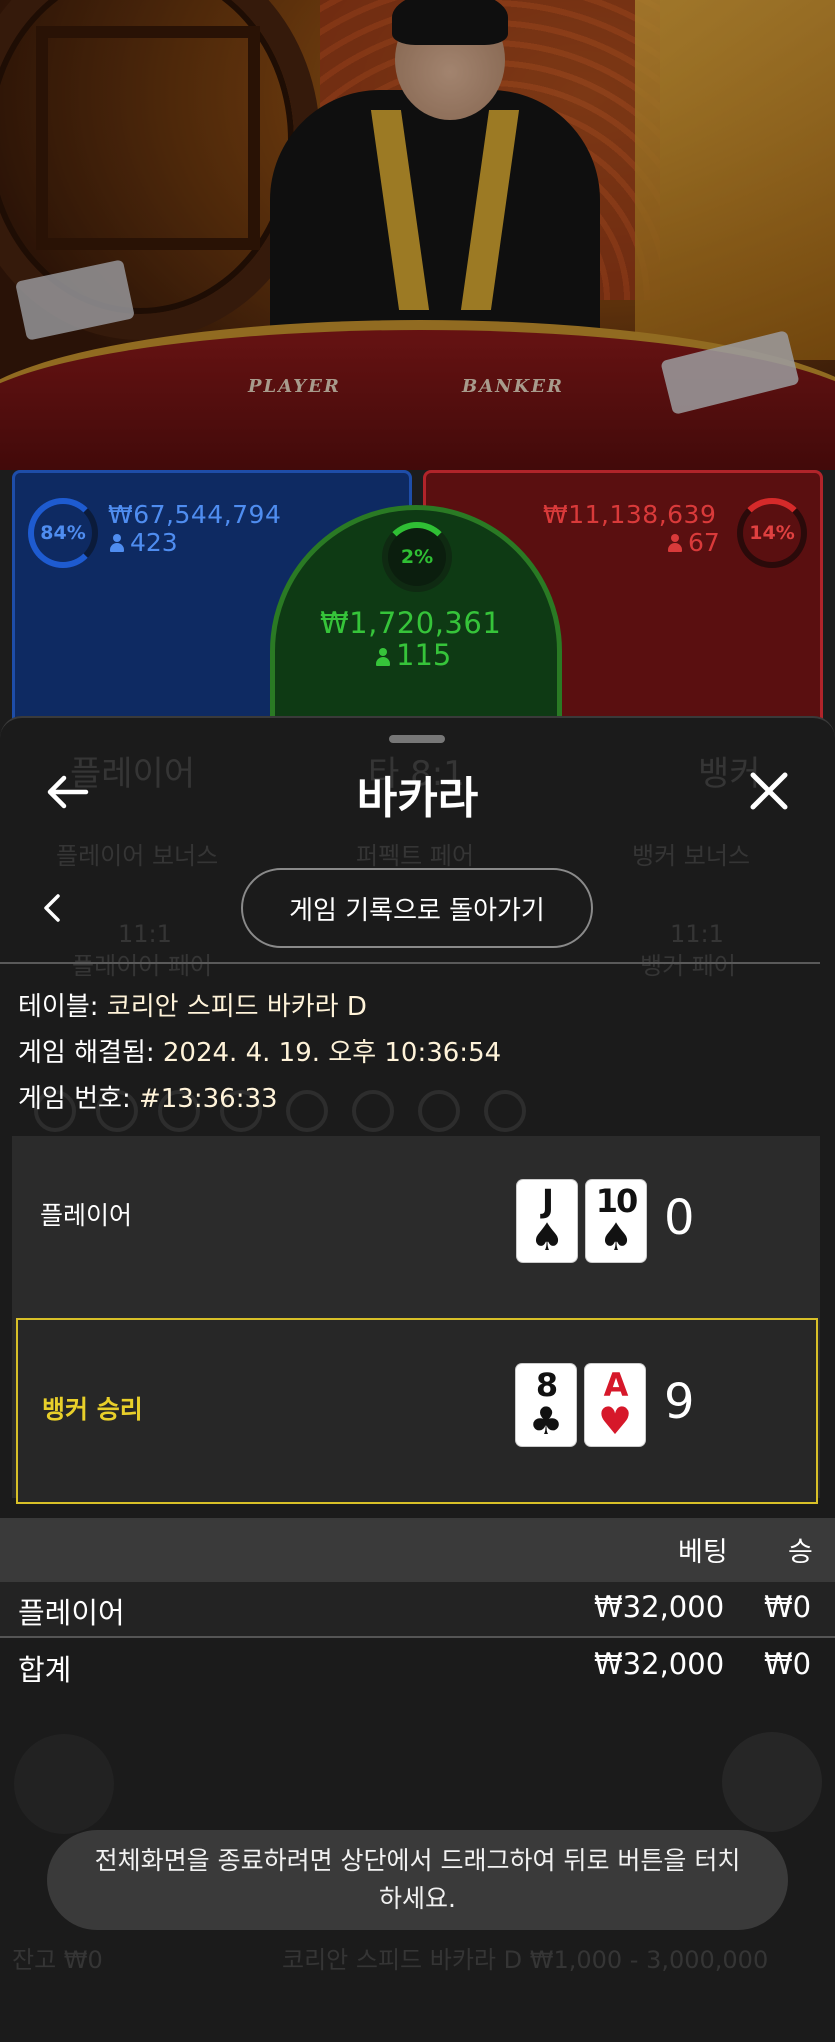 Image resolution: width=835 pixels, height=2042 pixels. I want to click on banker-bet-amount: ₩11,138,639, so click(630, 514).